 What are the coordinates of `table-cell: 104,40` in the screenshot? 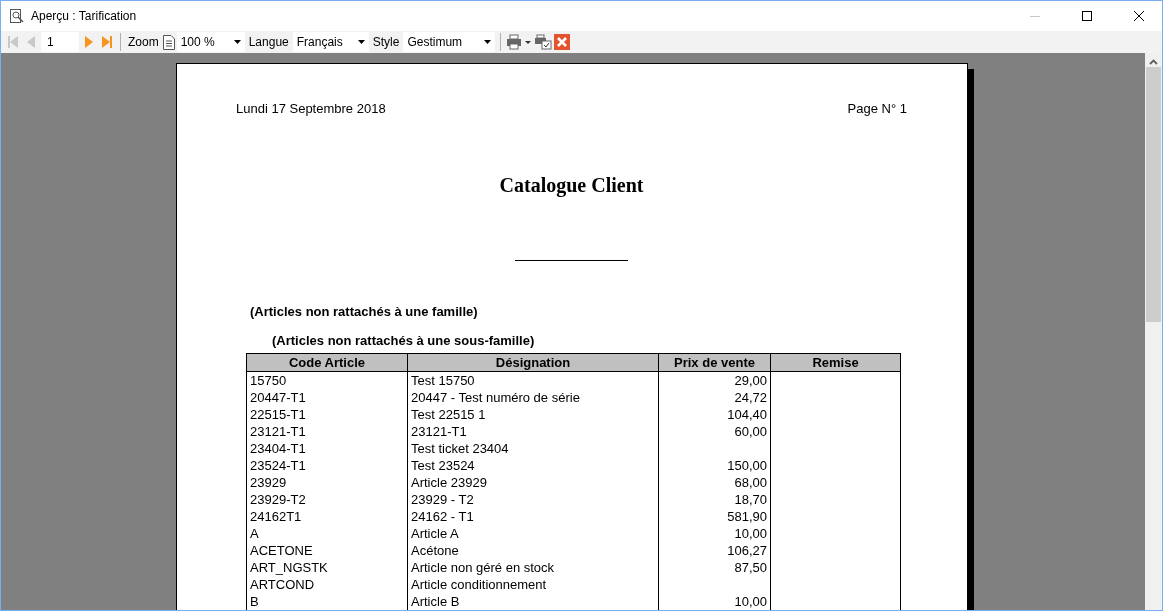 It's located at (715, 414).